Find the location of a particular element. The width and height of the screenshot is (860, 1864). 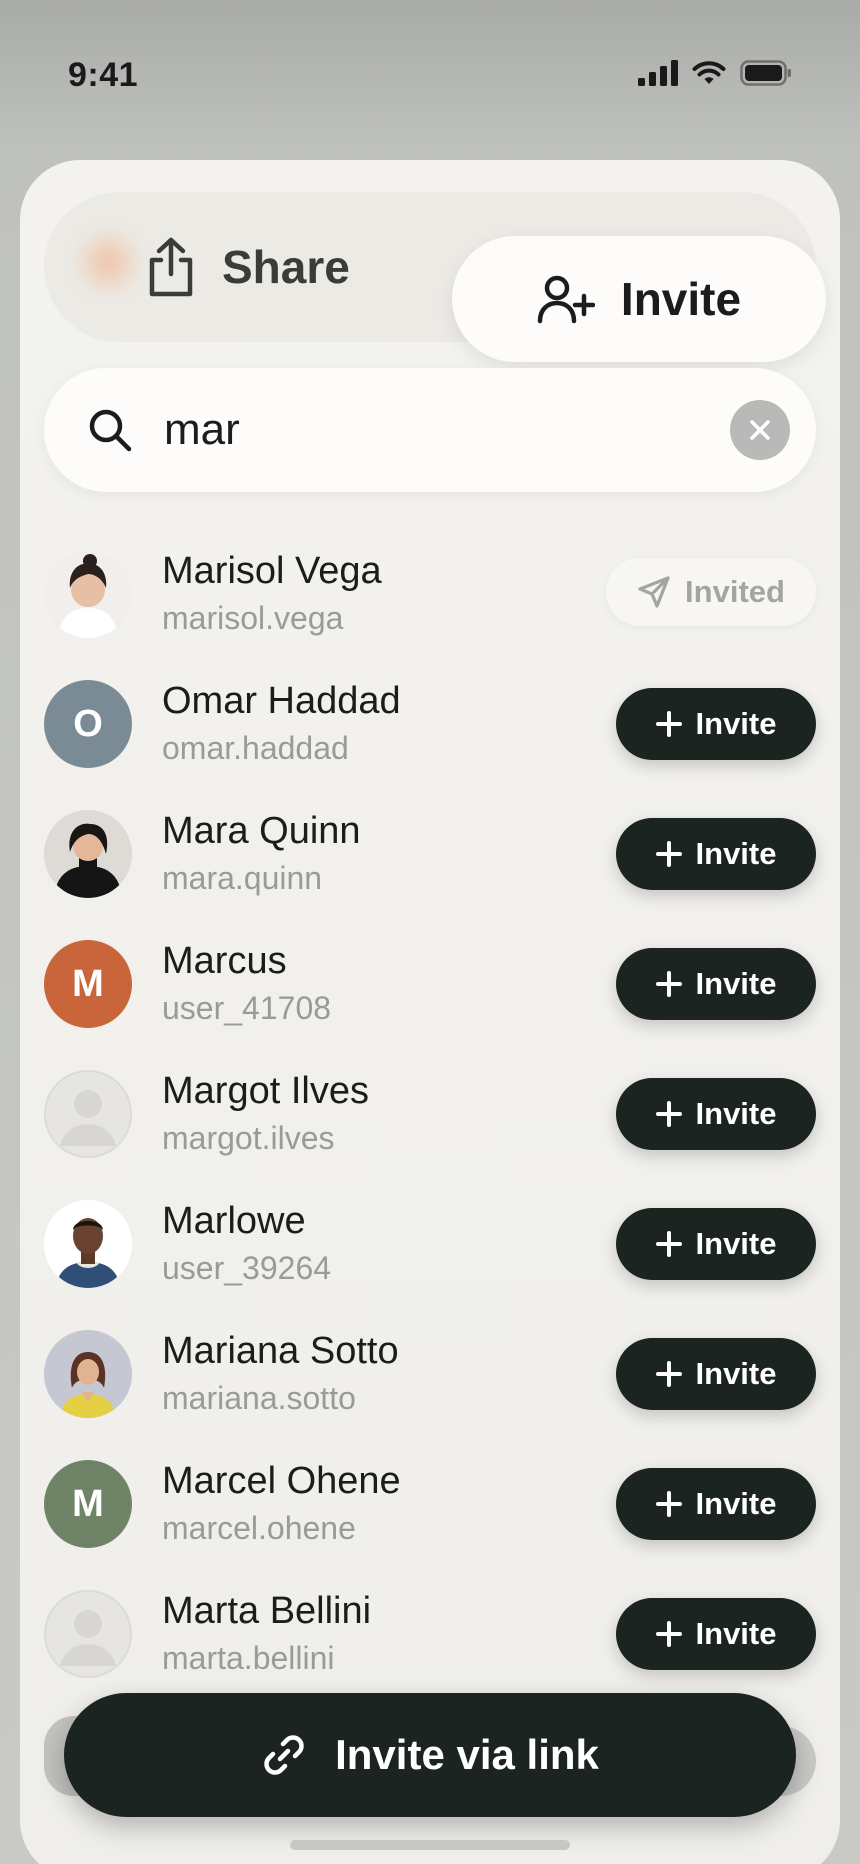

share-icon is located at coordinates (171, 267).